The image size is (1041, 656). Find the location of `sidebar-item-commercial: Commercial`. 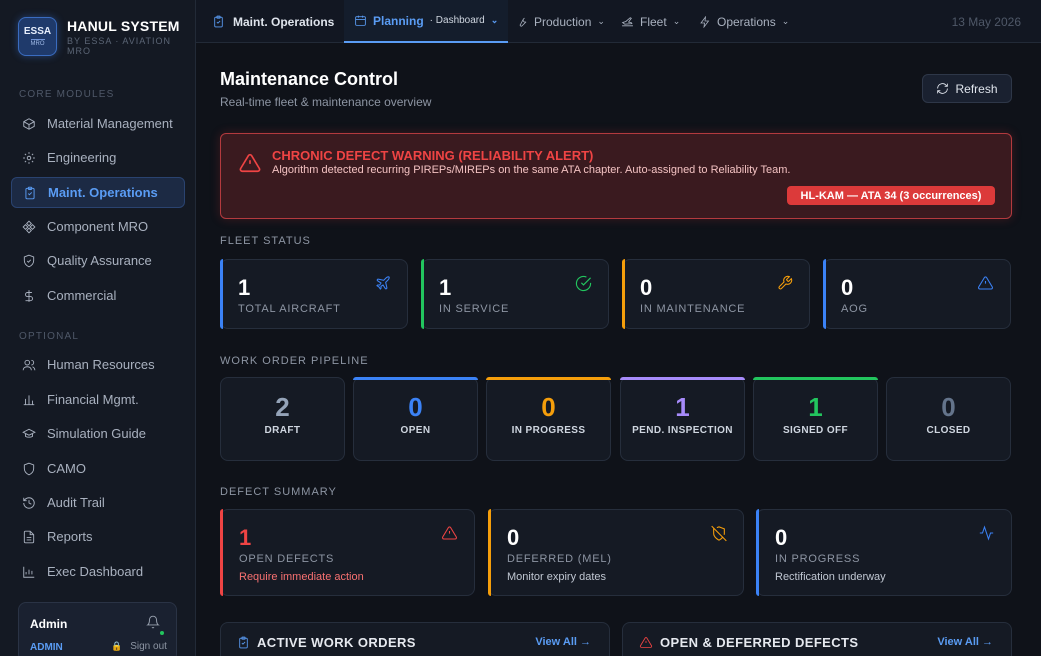

sidebar-item-commercial: Commercial is located at coordinates (98, 295).